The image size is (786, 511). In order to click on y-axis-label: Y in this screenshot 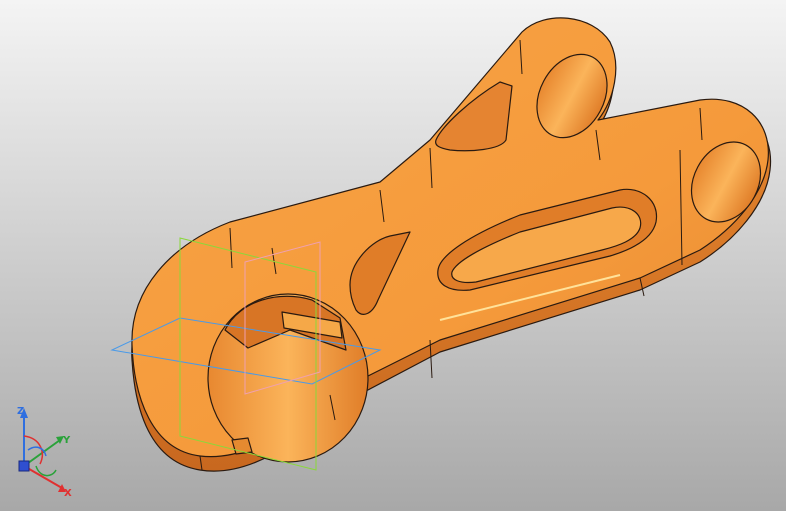, I will do `click(66, 440)`.